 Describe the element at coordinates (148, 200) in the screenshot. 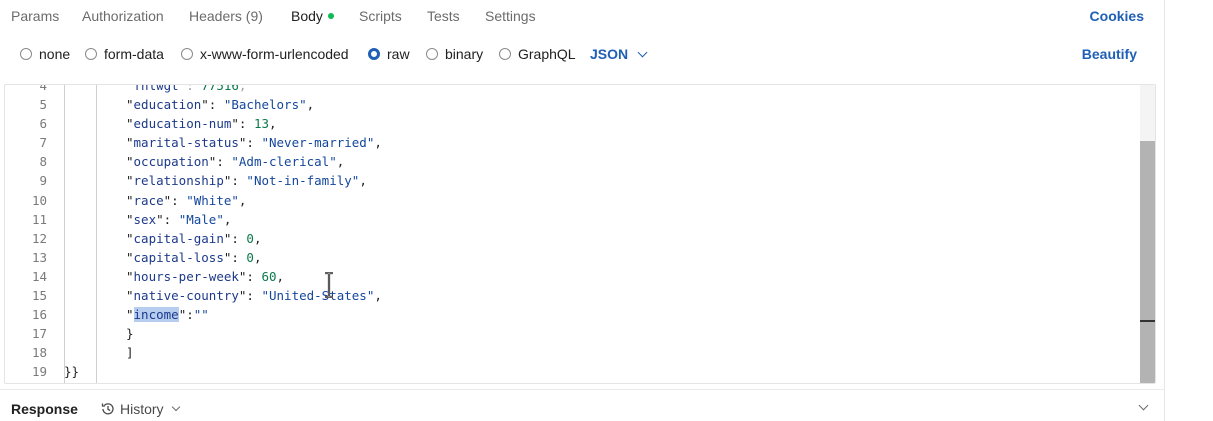

I see `json-key: race` at that location.